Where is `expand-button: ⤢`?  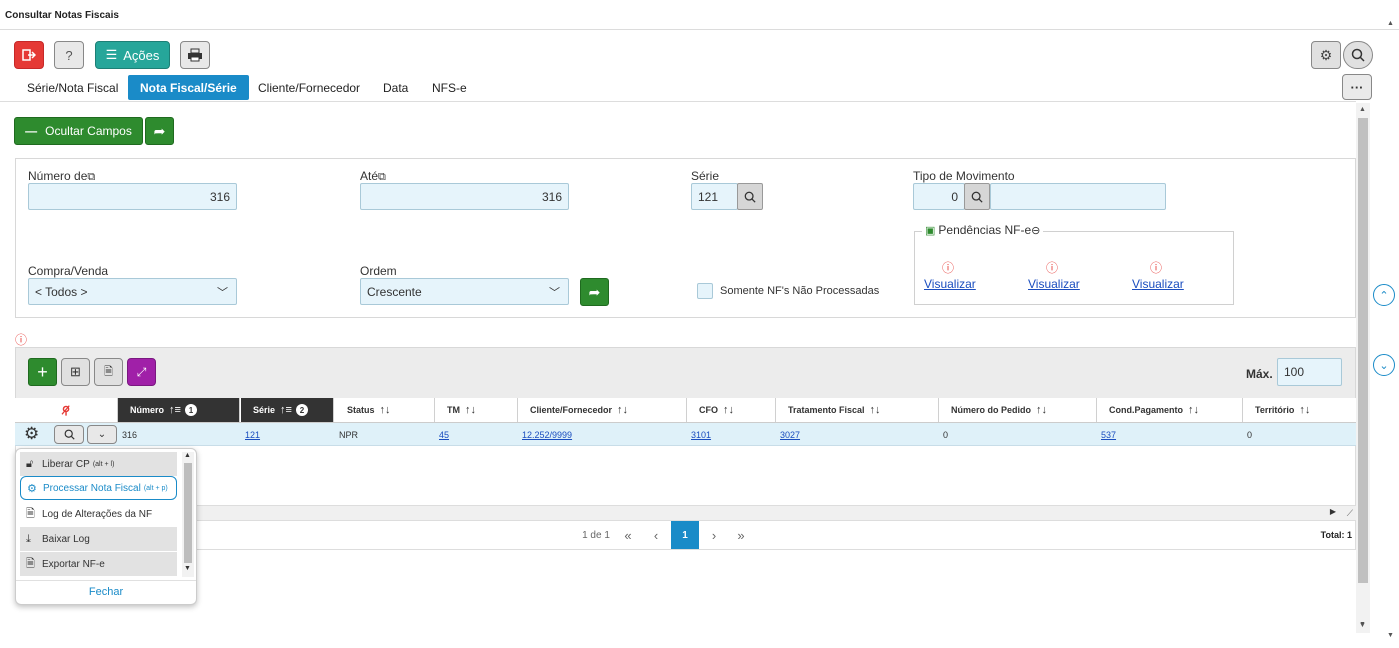
expand-button: ⤢ is located at coordinates (141, 372).